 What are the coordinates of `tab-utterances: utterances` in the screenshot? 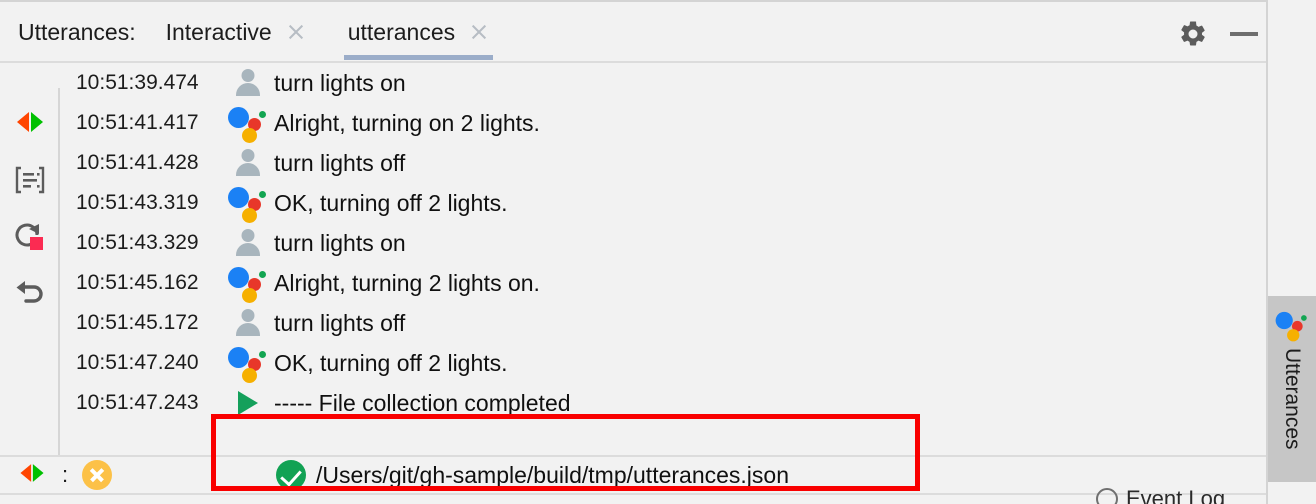 It's located at (418, 32).